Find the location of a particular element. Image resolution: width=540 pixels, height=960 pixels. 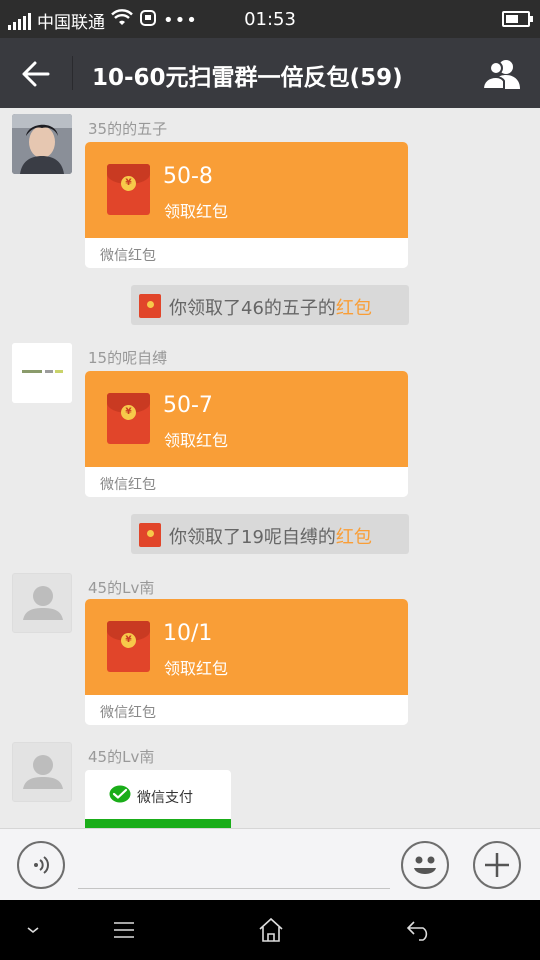

red-packet-body: ¥ 10/1 领取红包 is located at coordinates (246, 647).